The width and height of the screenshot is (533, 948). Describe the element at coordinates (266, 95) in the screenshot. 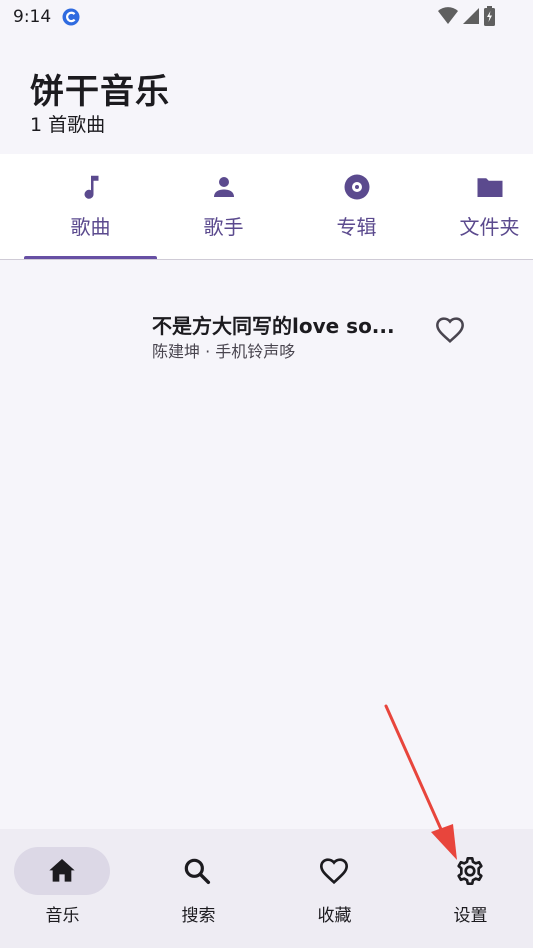

I see `header: 饼干音乐 1 首歌曲` at that location.